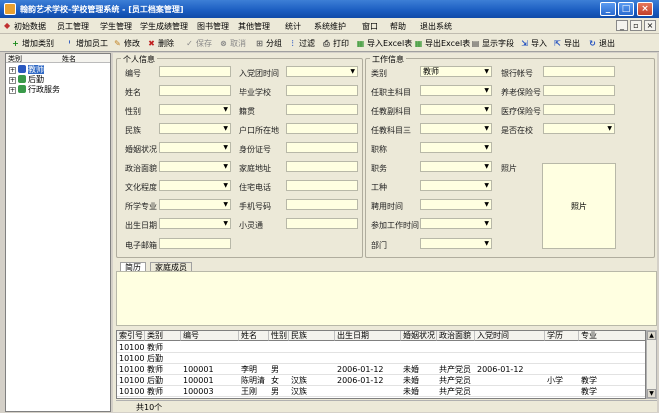 Image resolution: width=659 pixels, height=413 pixels. What do you see at coordinates (195, 185) in the screenshot?
I see `education-select: ▼` at bounding box center [195, 185].